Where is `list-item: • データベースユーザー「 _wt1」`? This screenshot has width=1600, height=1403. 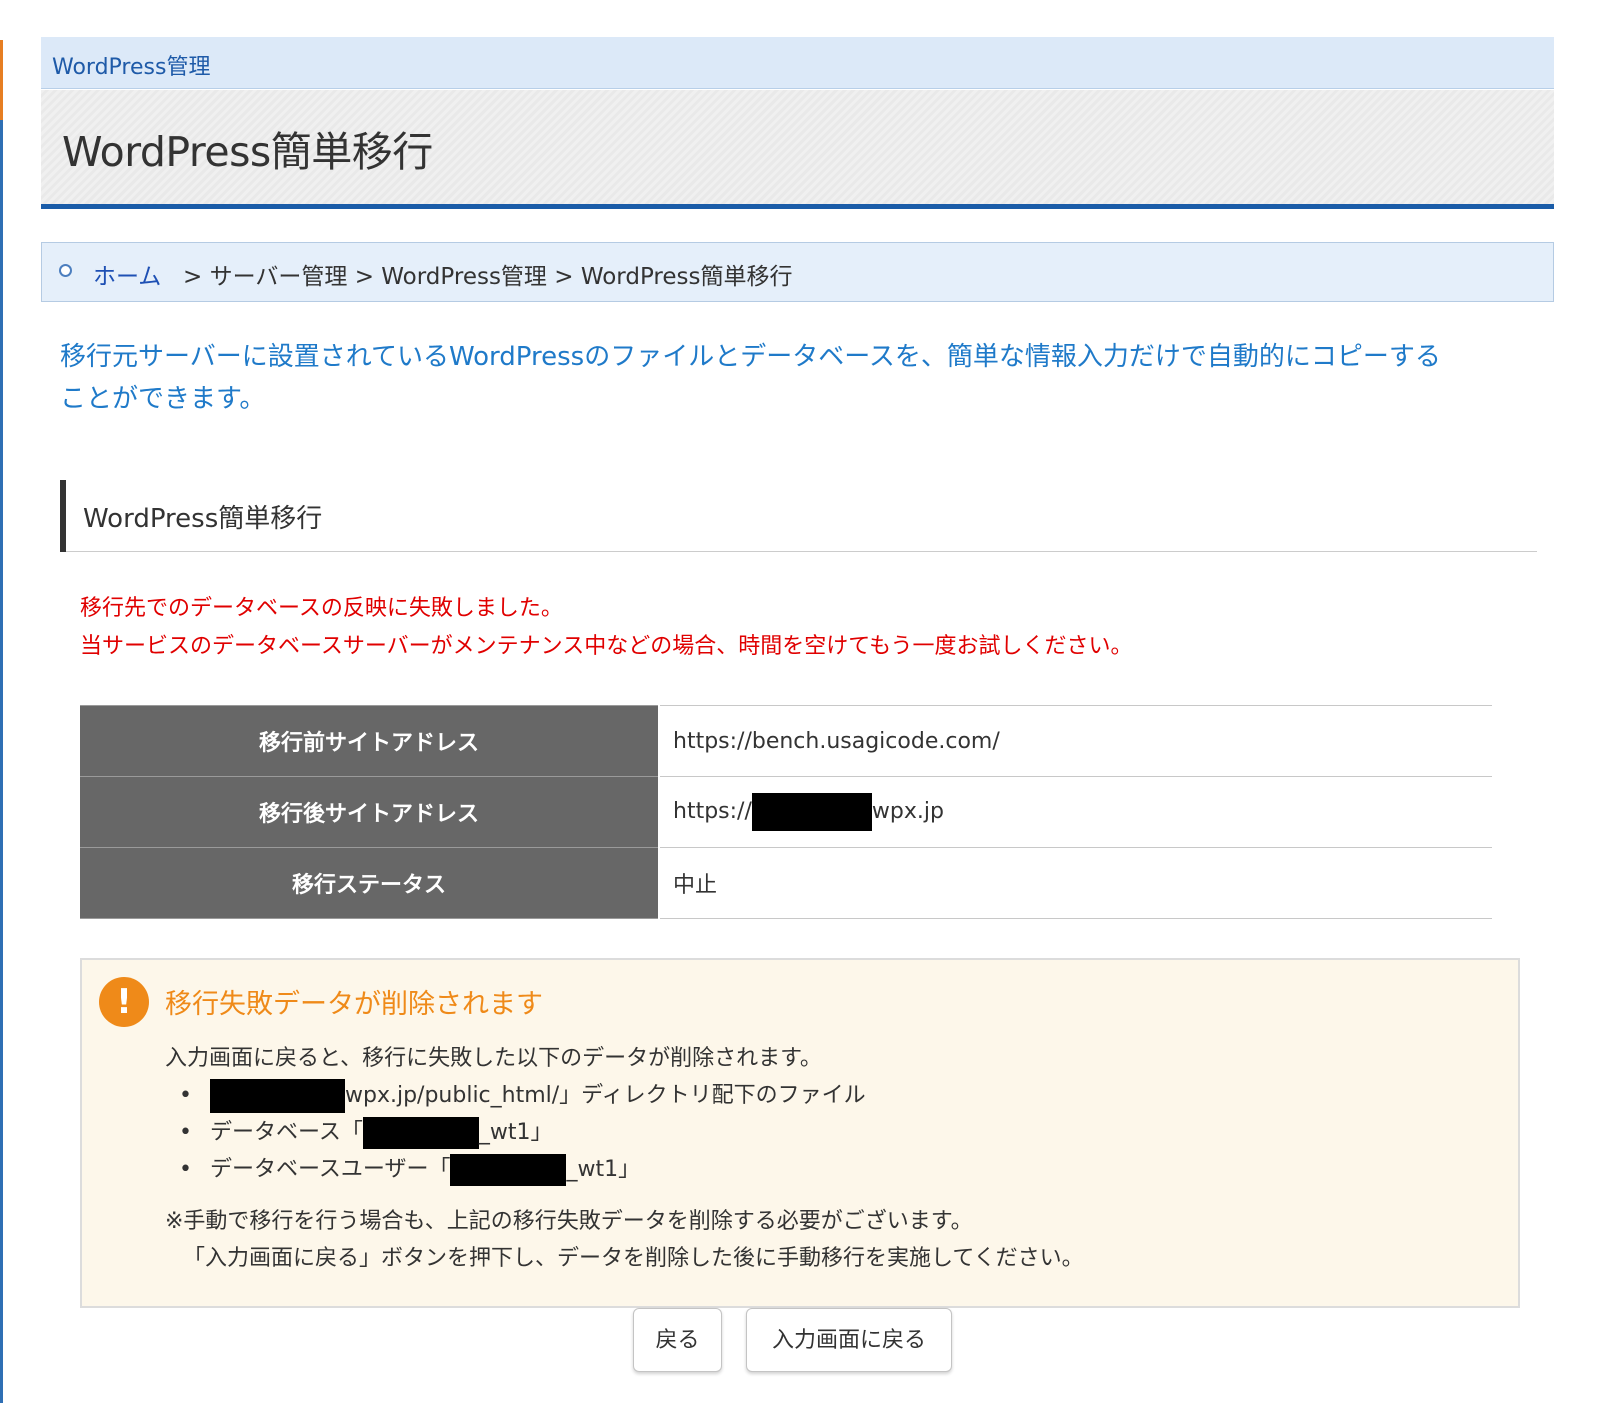 list-item: • データベースユーザー「 _wt1」 is located at coordinates (624, 1169).